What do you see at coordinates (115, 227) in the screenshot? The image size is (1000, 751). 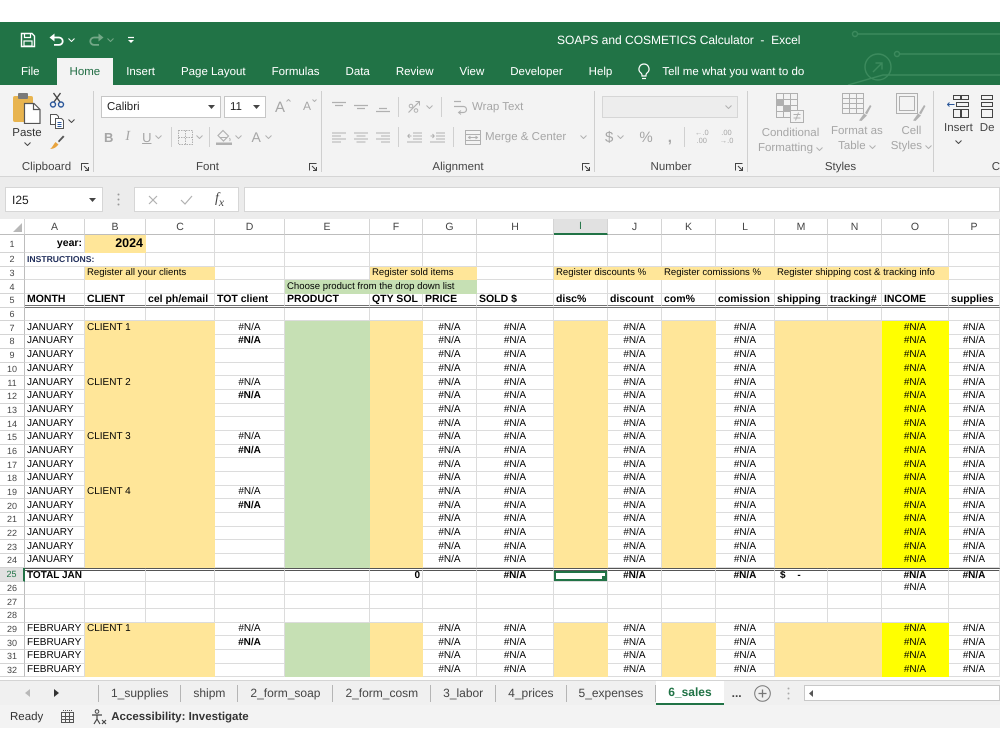 I see `column-header: B` at bounding box center [115, 227].